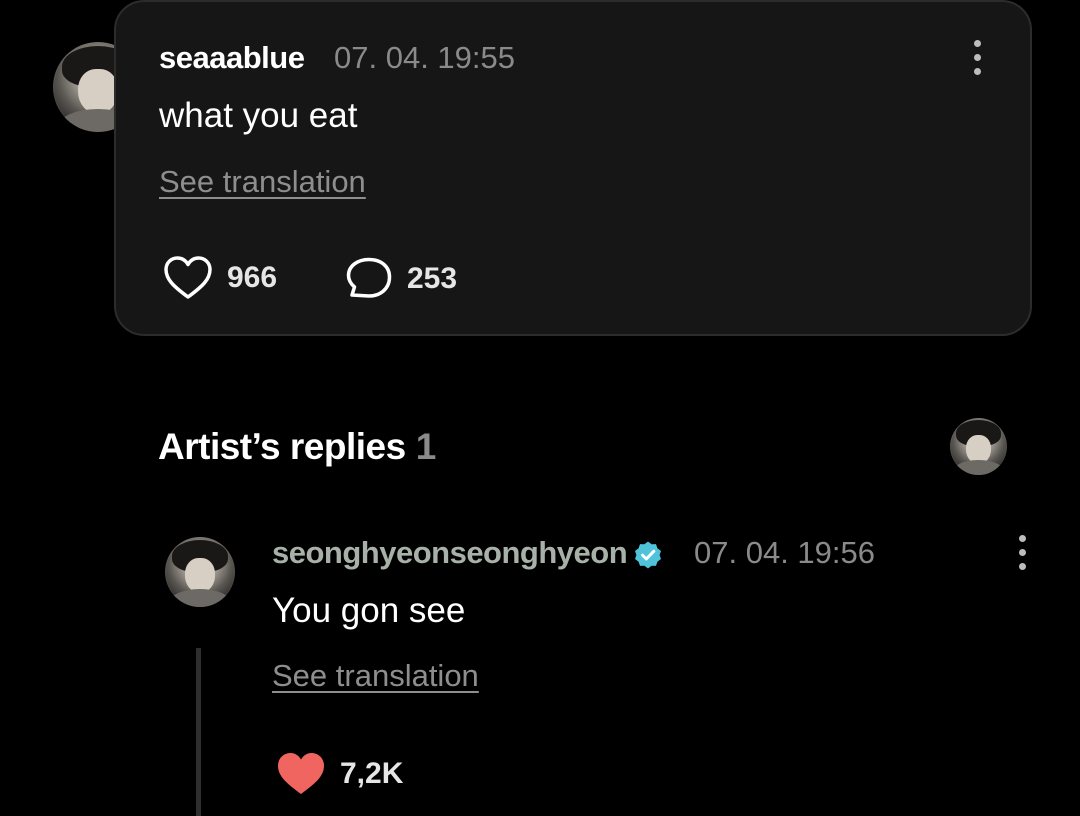  What do you see at coordinates (369, 610) in the screenshot?
I see `reply-text: You gon see` at bounding box center [369, 610].